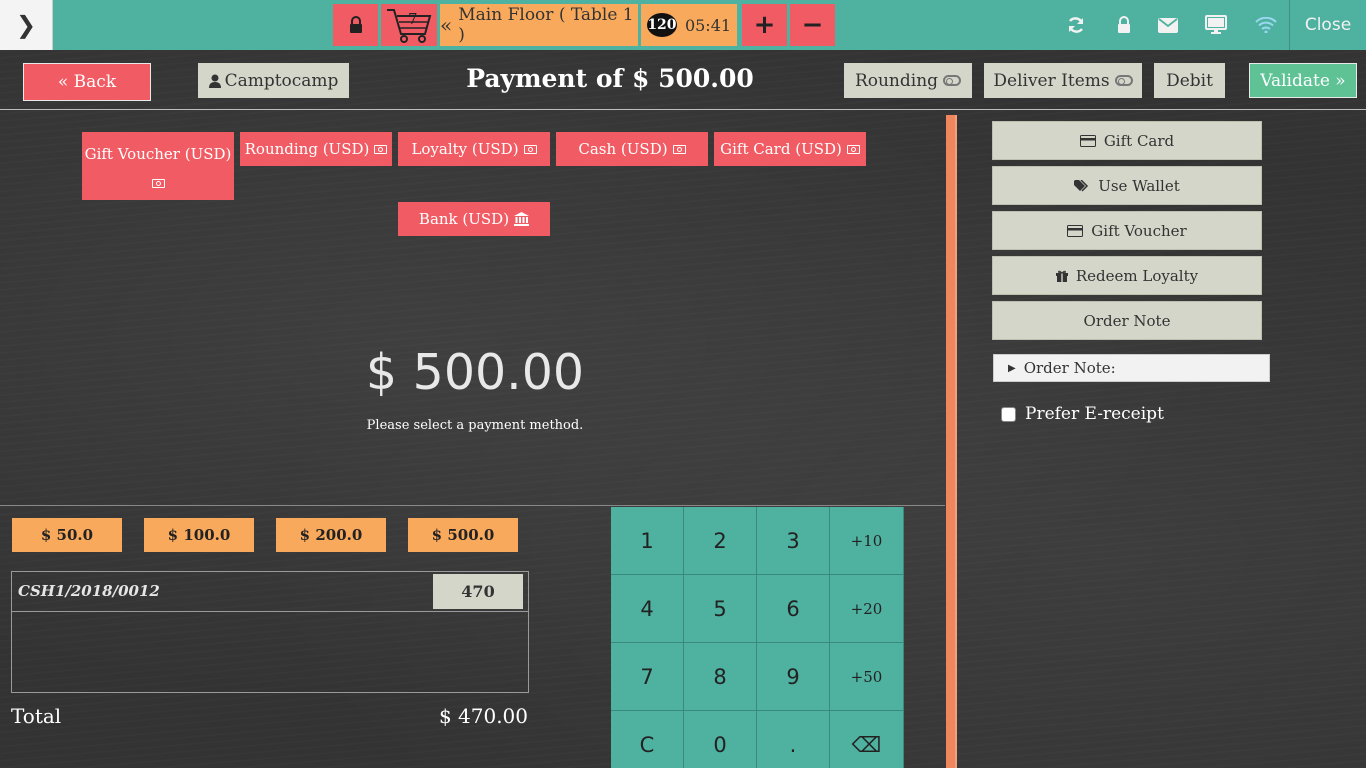 The height and width of the screenshot is (768, 1366). What do you see at coordinates (632, 149) in the screenshot?
I see `payment-method-cash: Cash (USD)` at bounding box center [632, 149].